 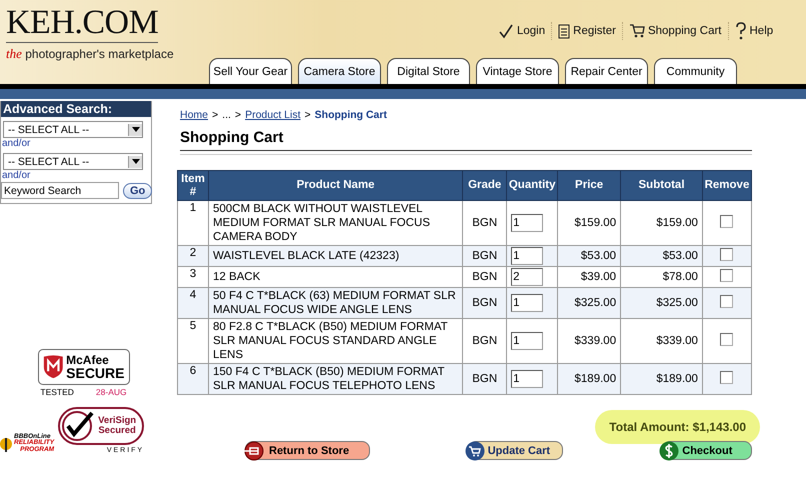 What do you see at coordinates (57, 392) in the screenshot?
I see `badge-tested: TESTED` at bounding box center [57, 392].